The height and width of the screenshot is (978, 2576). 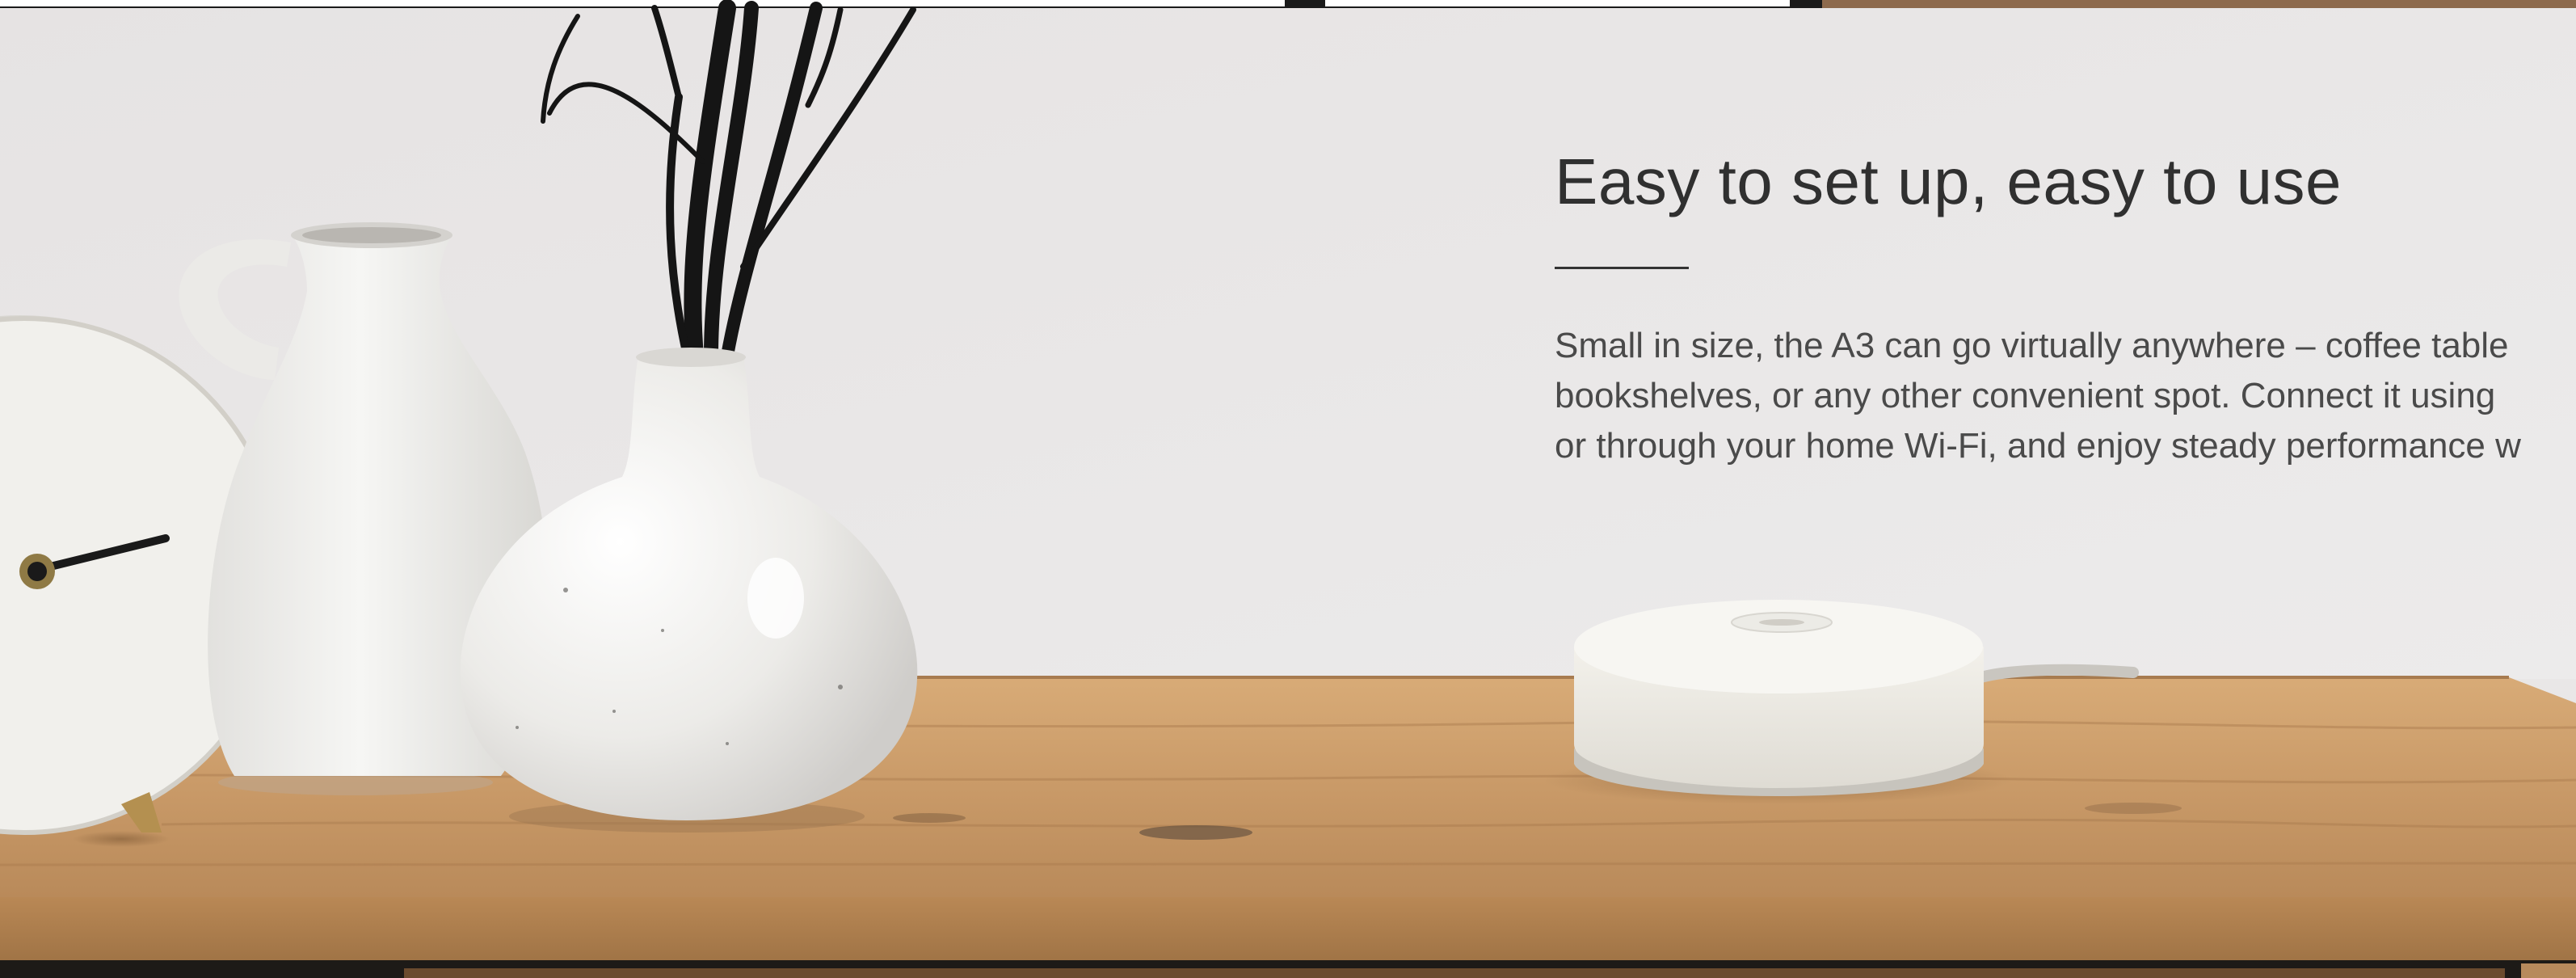 What do you see at coordinates (1288, 930) in the screenshot?
I see `table-front-edge` at bounding box center [1288, 930].